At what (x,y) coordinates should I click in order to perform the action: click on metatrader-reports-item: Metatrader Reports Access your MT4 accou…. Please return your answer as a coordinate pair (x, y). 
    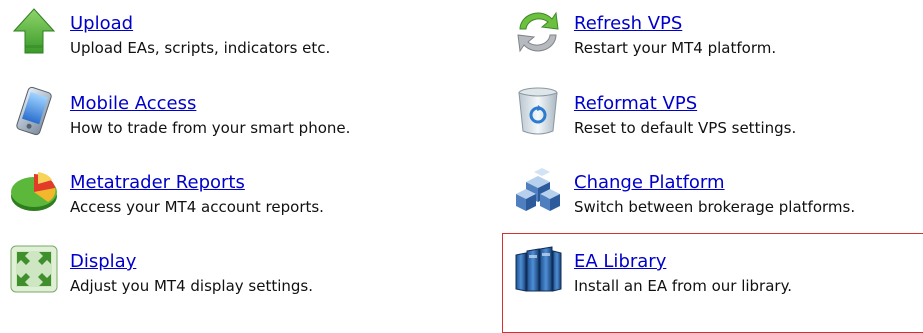
    Looking at the image, I should click on (228, 196).